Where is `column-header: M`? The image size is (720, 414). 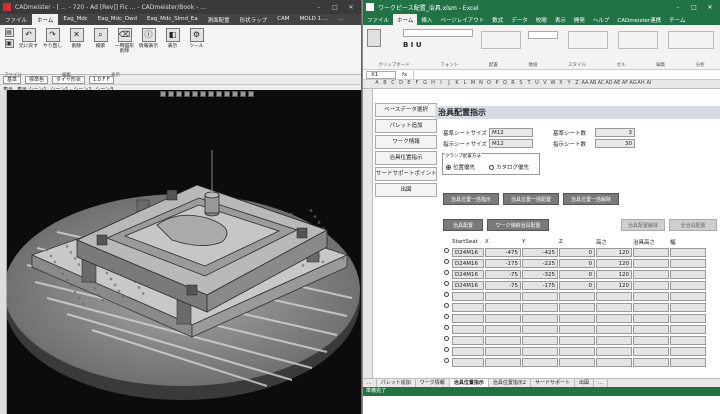 column-header: M is located at coordinates (473, 84).